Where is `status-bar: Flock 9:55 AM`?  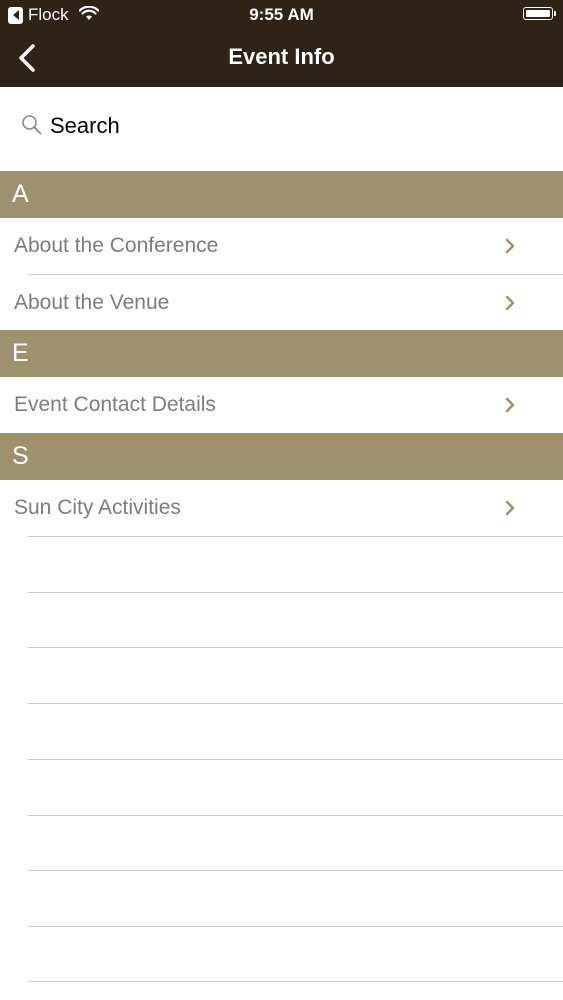
status-bar: Flock 9:55 AM is located at coordinates (281, 15).